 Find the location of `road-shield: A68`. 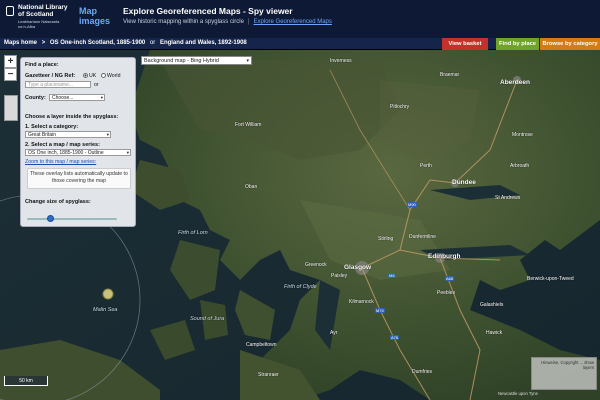

road-shield: A68 is located at coordinates (450, 278).